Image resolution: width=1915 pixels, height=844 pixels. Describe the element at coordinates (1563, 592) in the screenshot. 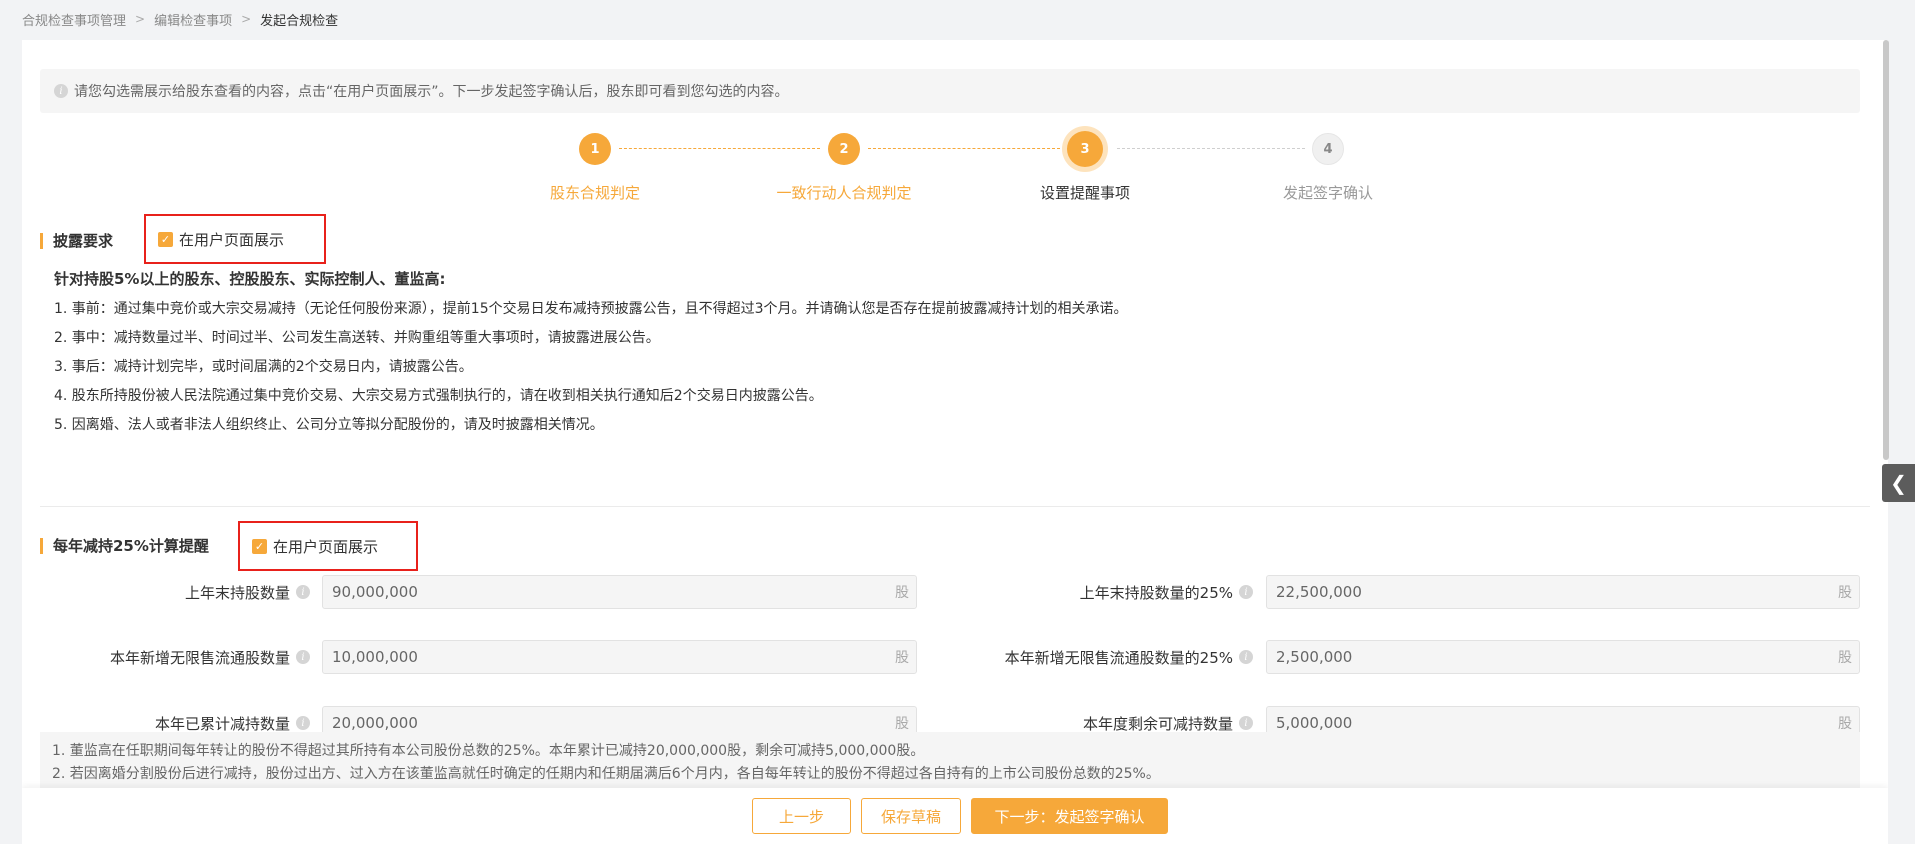

I see `last-year-holding-25-input: 22,500,000 股` at that location.